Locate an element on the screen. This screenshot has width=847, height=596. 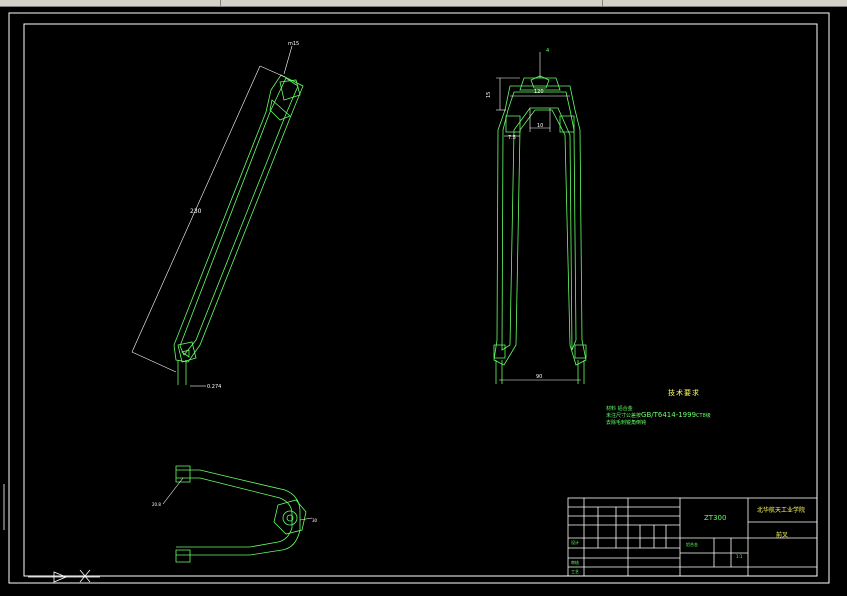
dim-height-label: 15 is located at coordinates (489, 95).